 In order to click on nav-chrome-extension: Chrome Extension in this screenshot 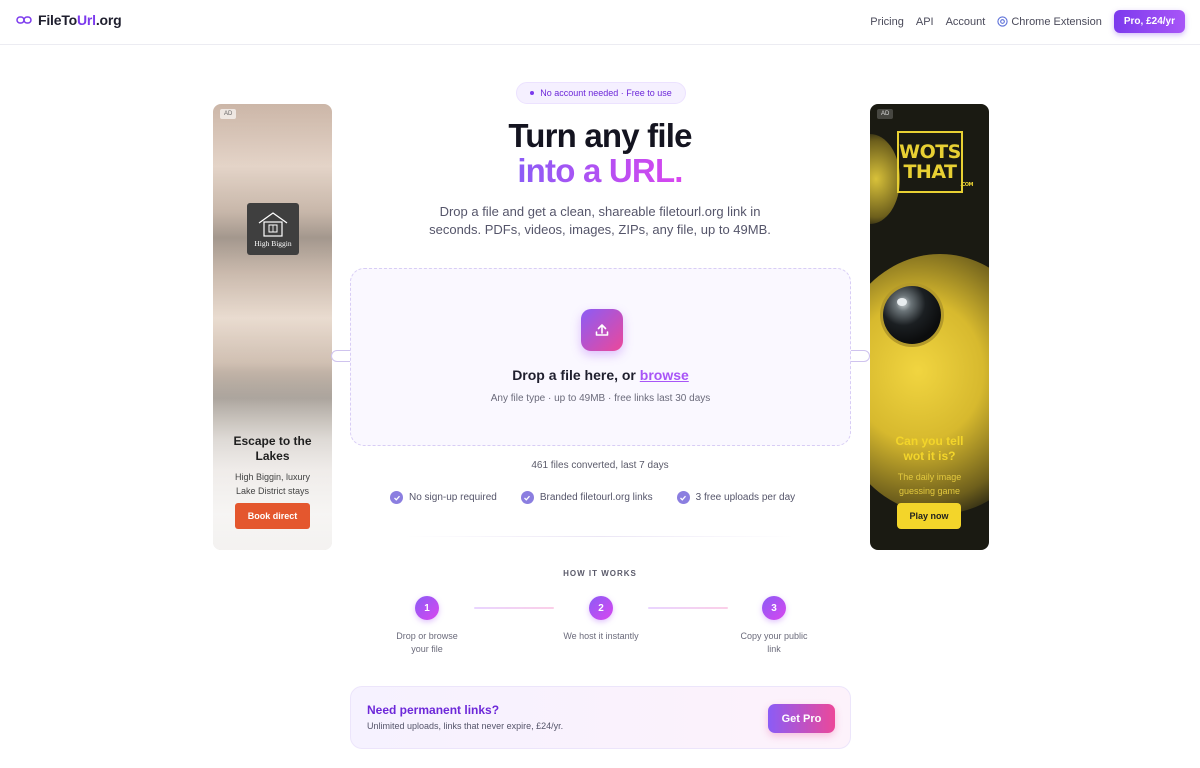, I will do `click(1049, 22)`.